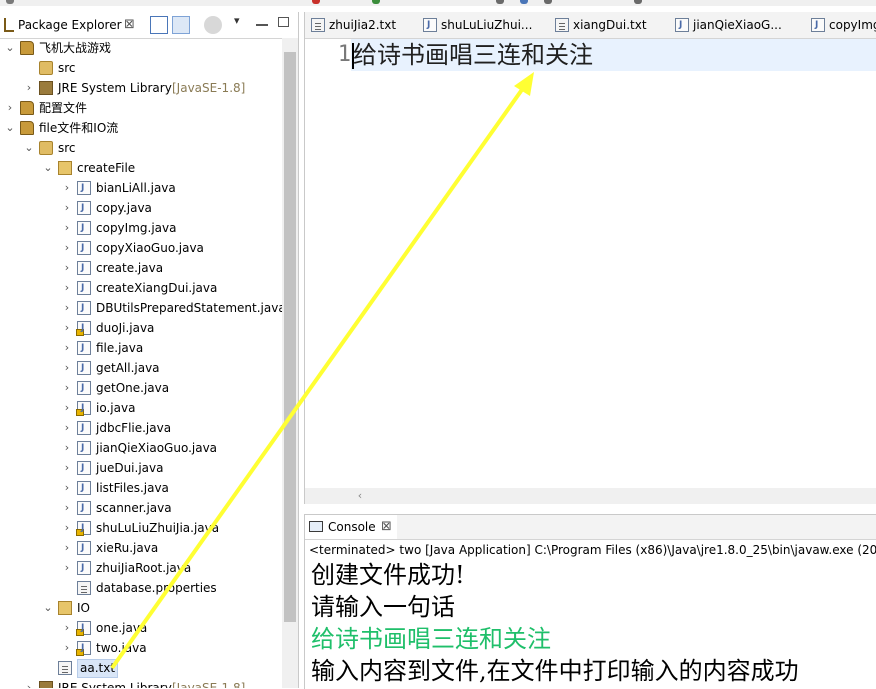  What do you see at coordinates (65, 608) in the screenshot?
I see `package-icon` at bounding box center [65, 608].